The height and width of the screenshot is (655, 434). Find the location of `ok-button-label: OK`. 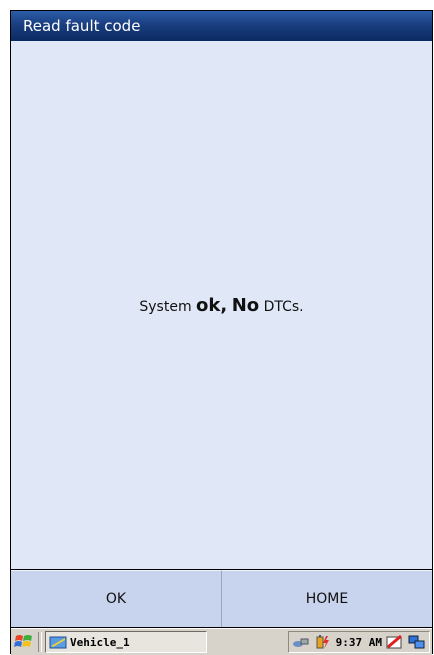

ok-button-label: OK is located at coordinates (116, 599).